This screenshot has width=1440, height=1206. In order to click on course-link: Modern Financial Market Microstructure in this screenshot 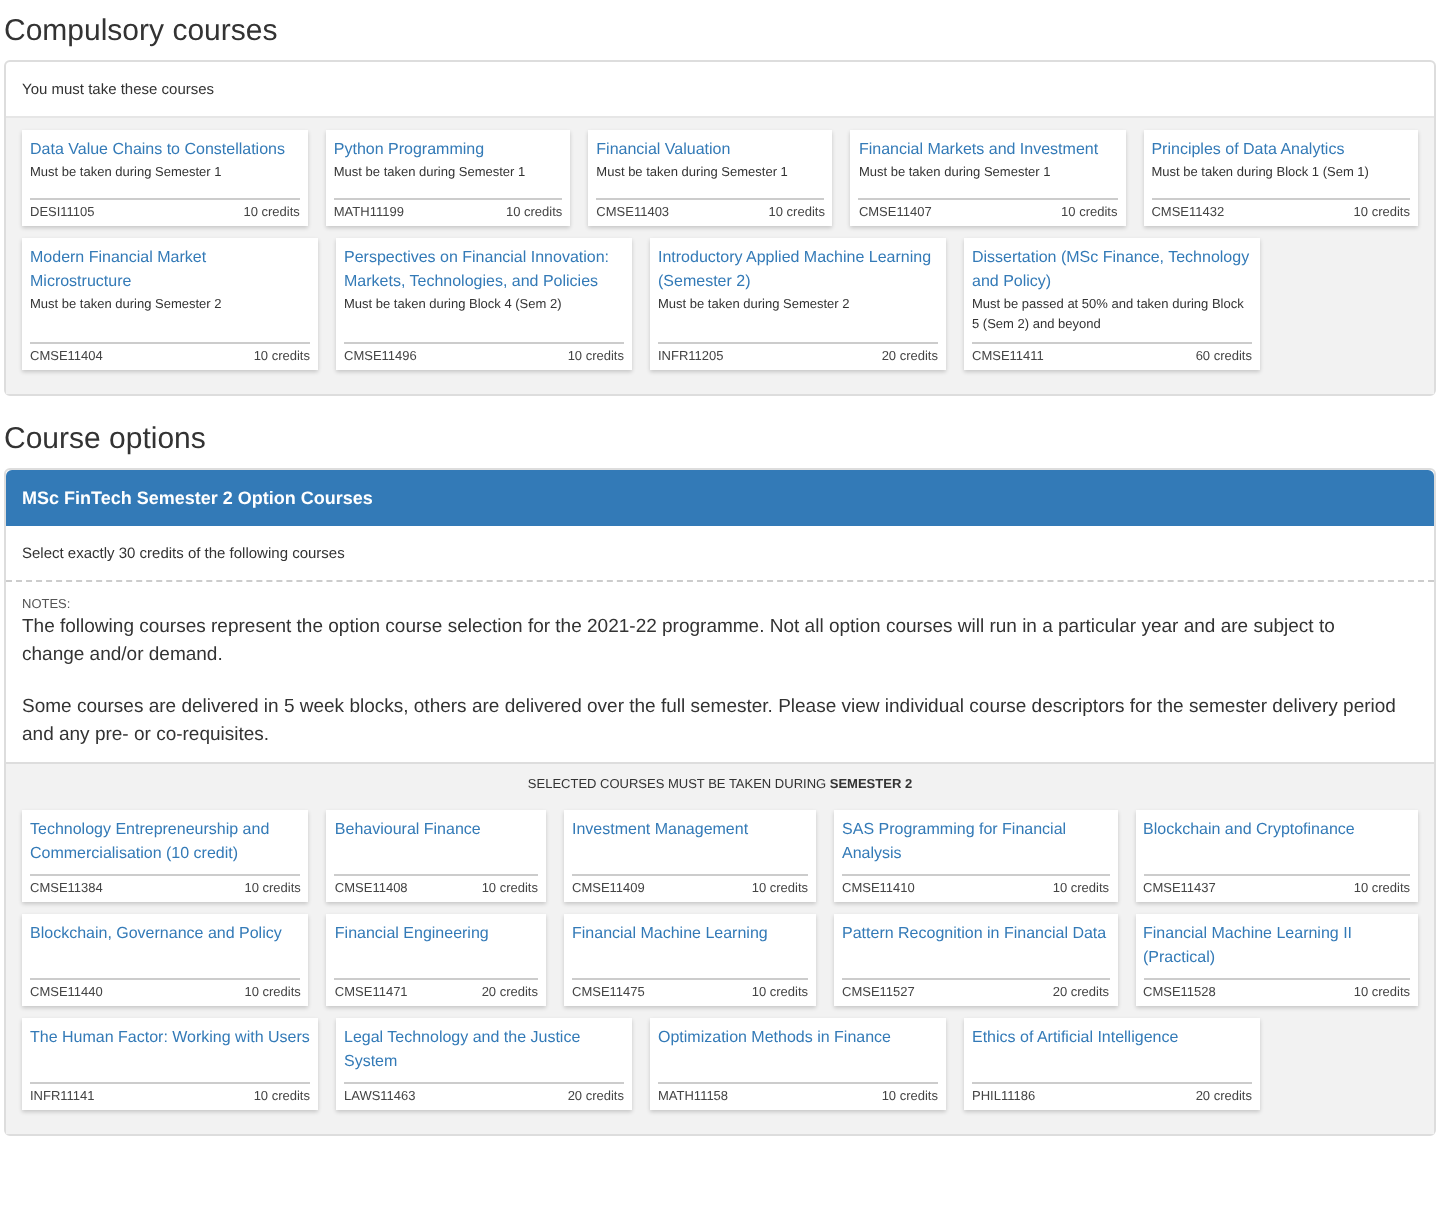, I will do `click(170, 270)`.